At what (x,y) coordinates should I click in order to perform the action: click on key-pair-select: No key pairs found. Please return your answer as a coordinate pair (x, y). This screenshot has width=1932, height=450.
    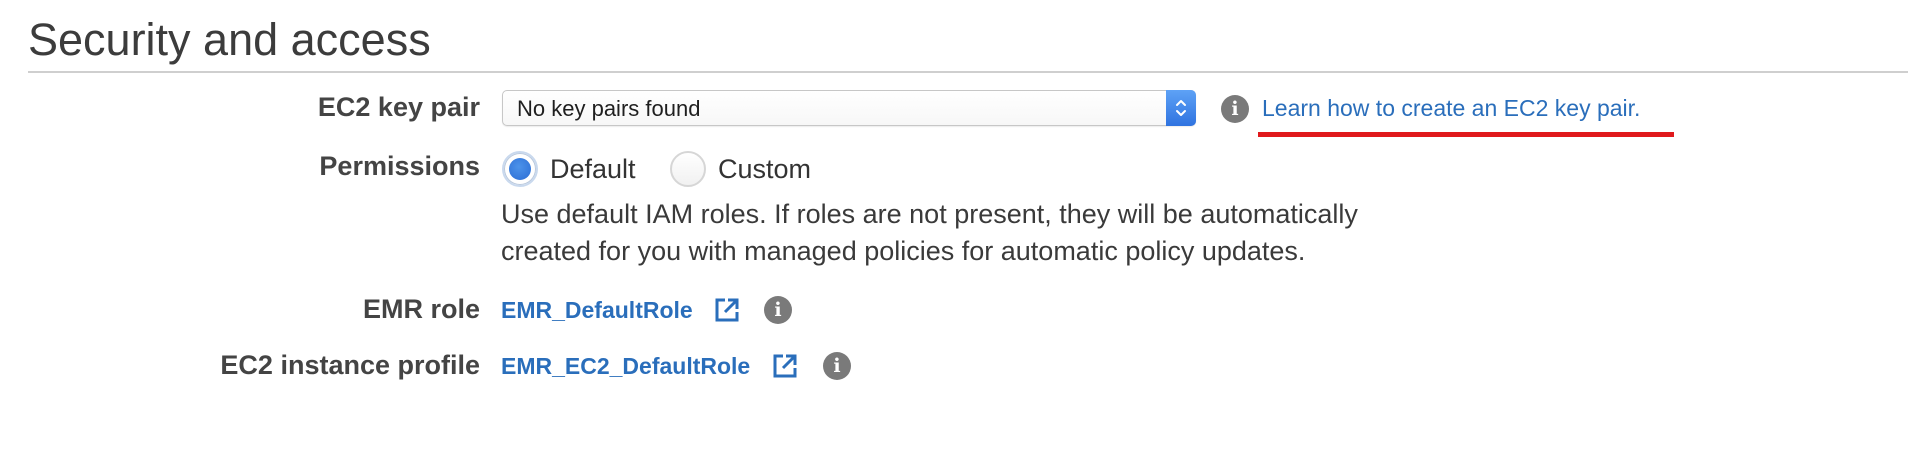
    Looking at the image, I should click on (849, 108).